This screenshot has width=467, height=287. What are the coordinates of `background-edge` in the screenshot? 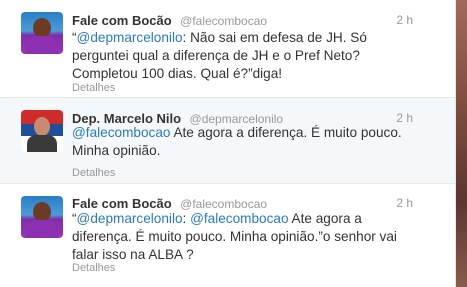 It's located at (461, 143).